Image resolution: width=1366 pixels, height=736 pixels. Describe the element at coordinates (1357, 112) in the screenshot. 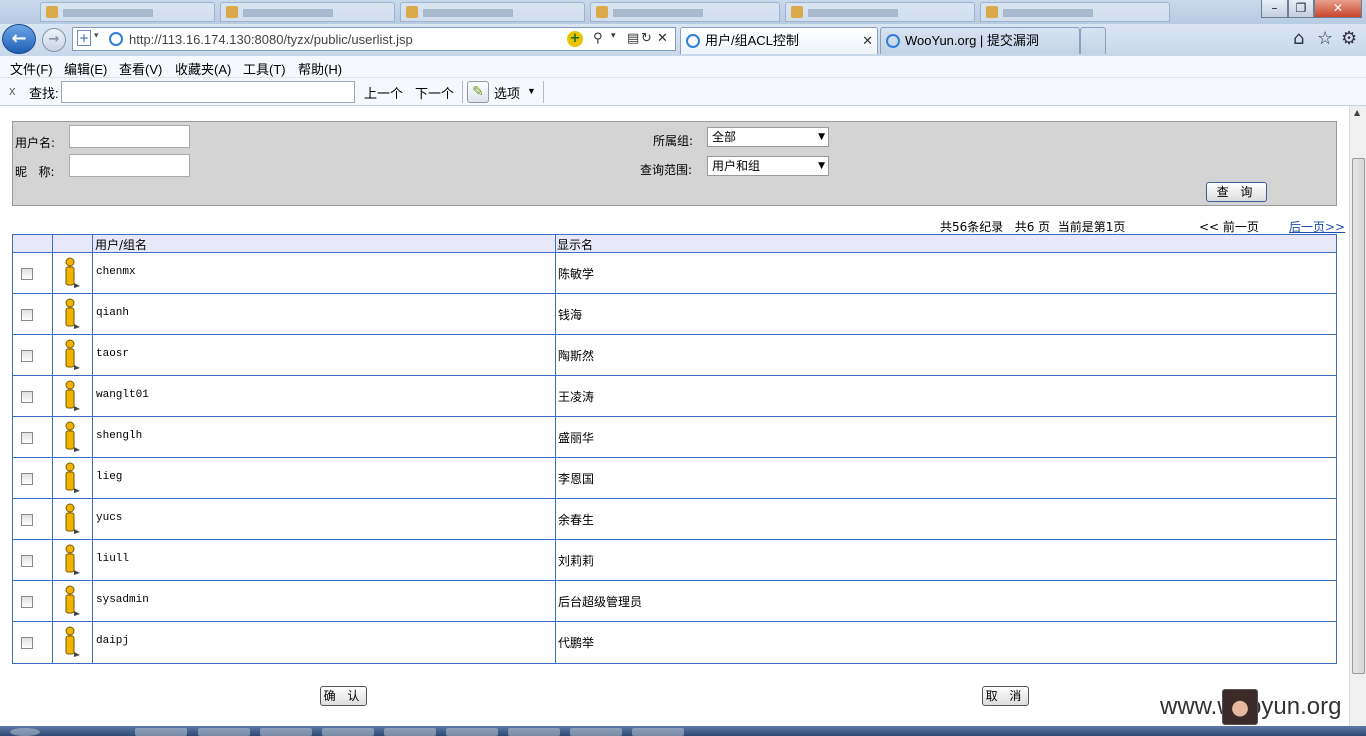

I see `scroll-up-icon: ▲` at that location.